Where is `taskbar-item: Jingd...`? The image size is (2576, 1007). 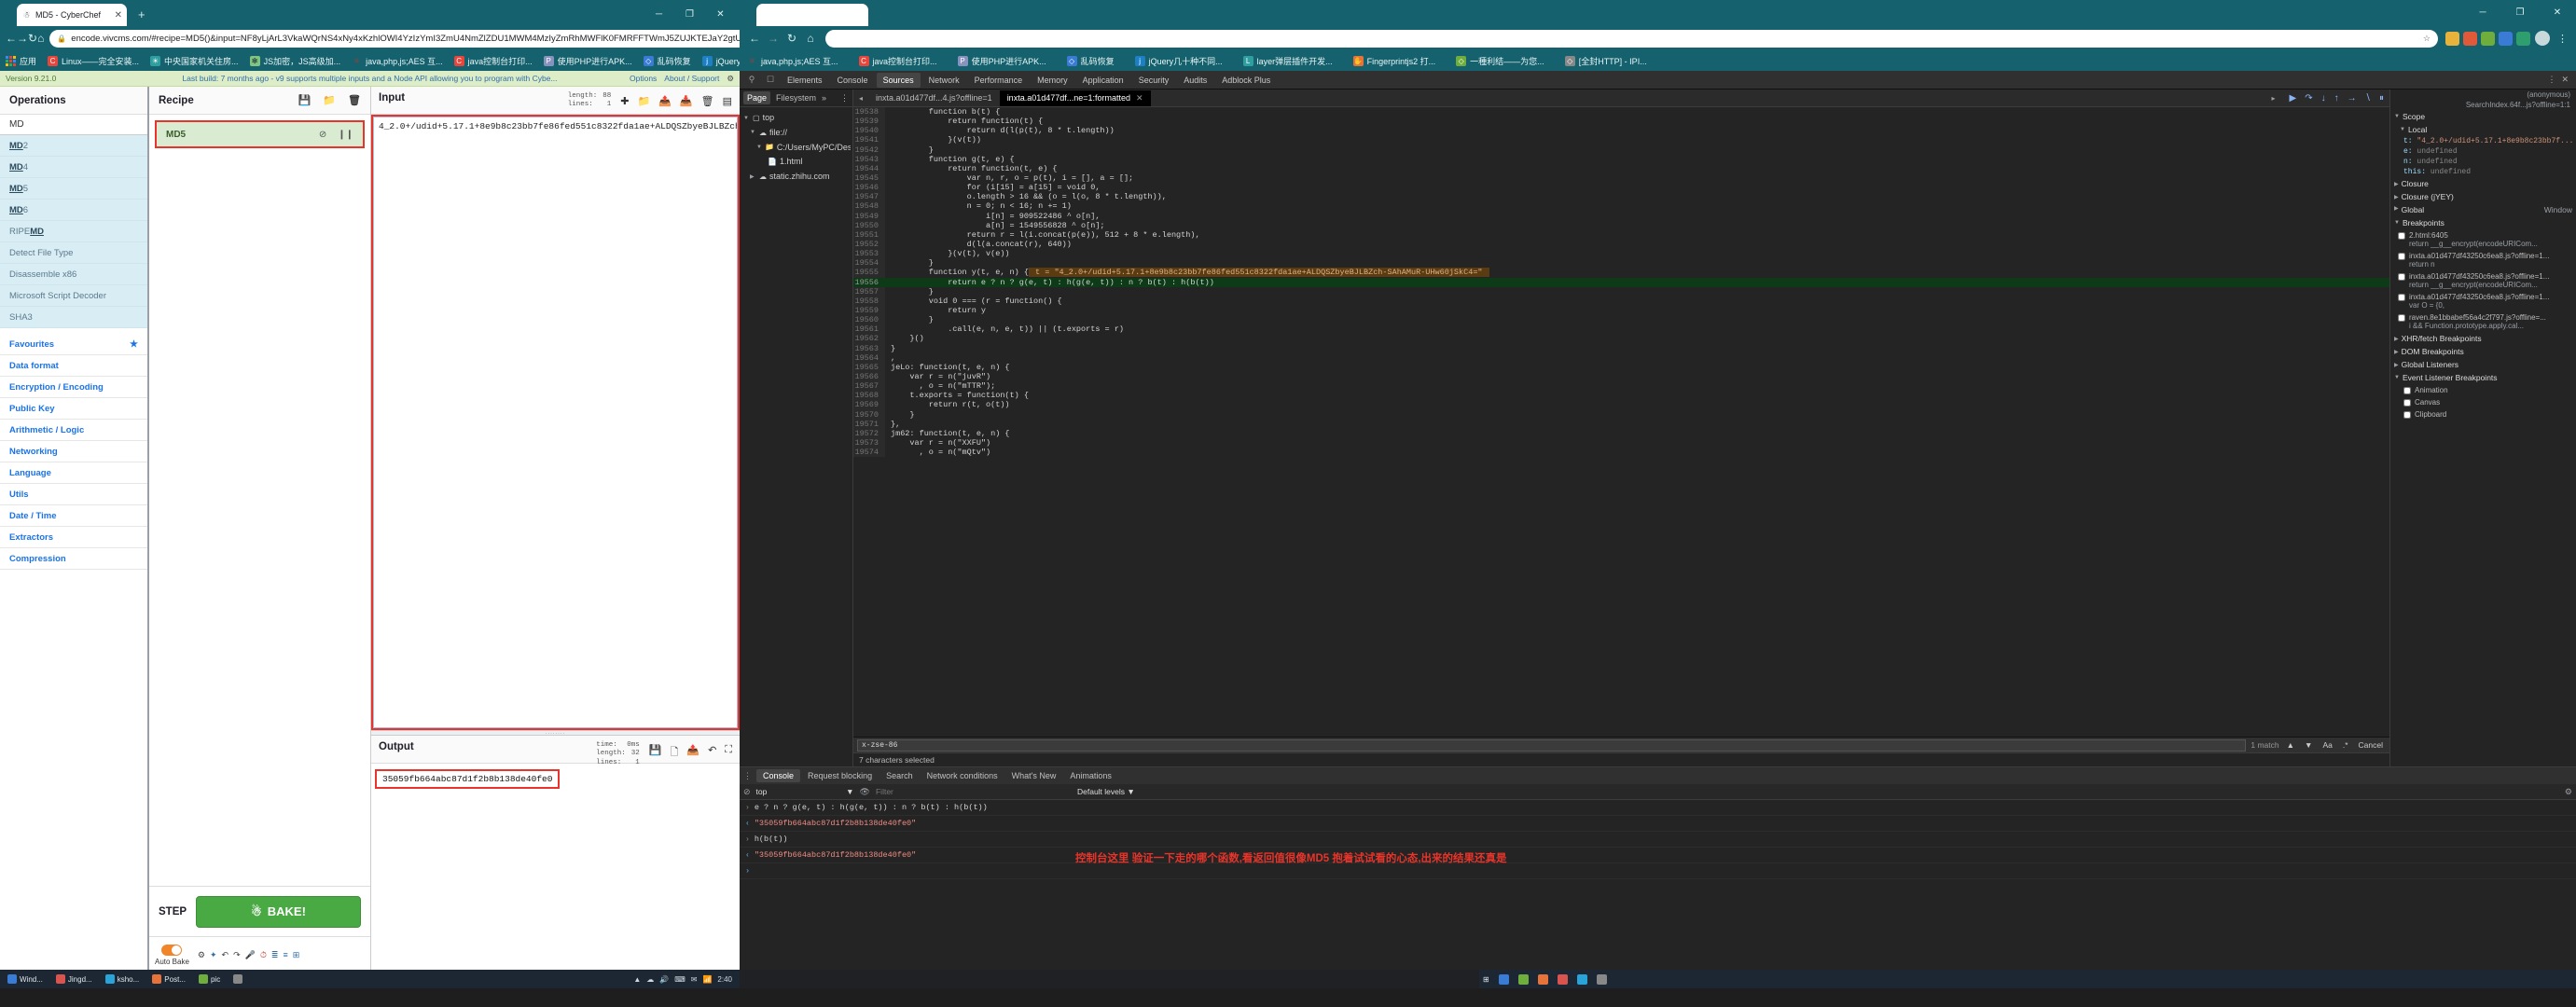
taskbar-item: Jingd... is located at coordinates (74, 979).